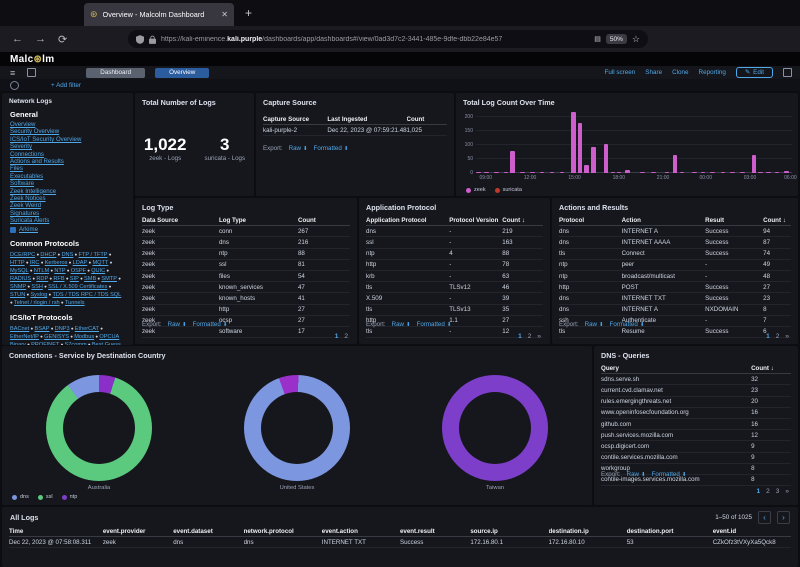 The height and width of the screenshot is (567, 800). Describe the element at coordinates (366, 119) in the screenshot. I see `column-header: Last Ingested` at that location.